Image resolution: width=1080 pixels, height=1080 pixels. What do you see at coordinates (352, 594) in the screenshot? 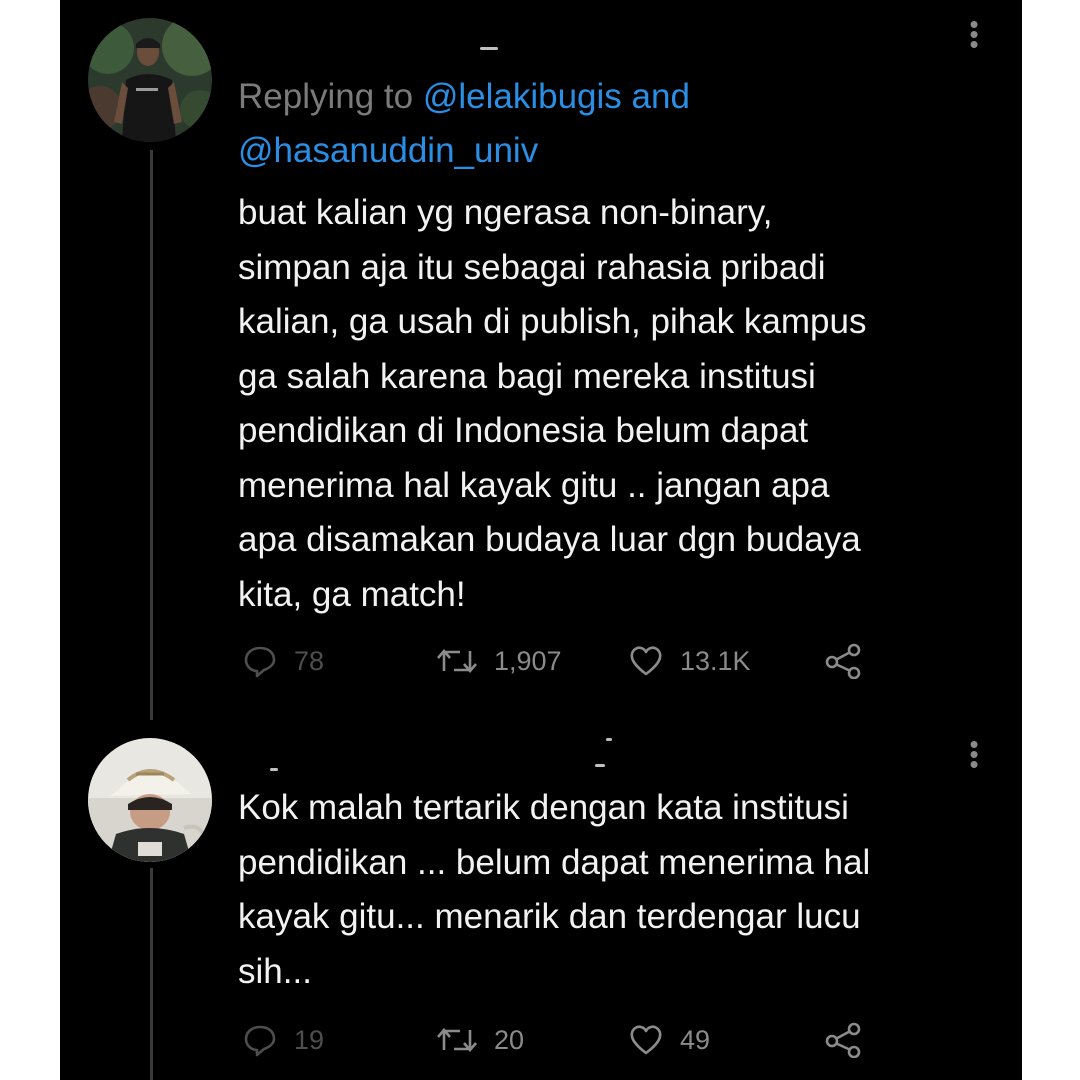
I see `tweet-text-line: kita, ga match!` at bounding box center [352, 594].